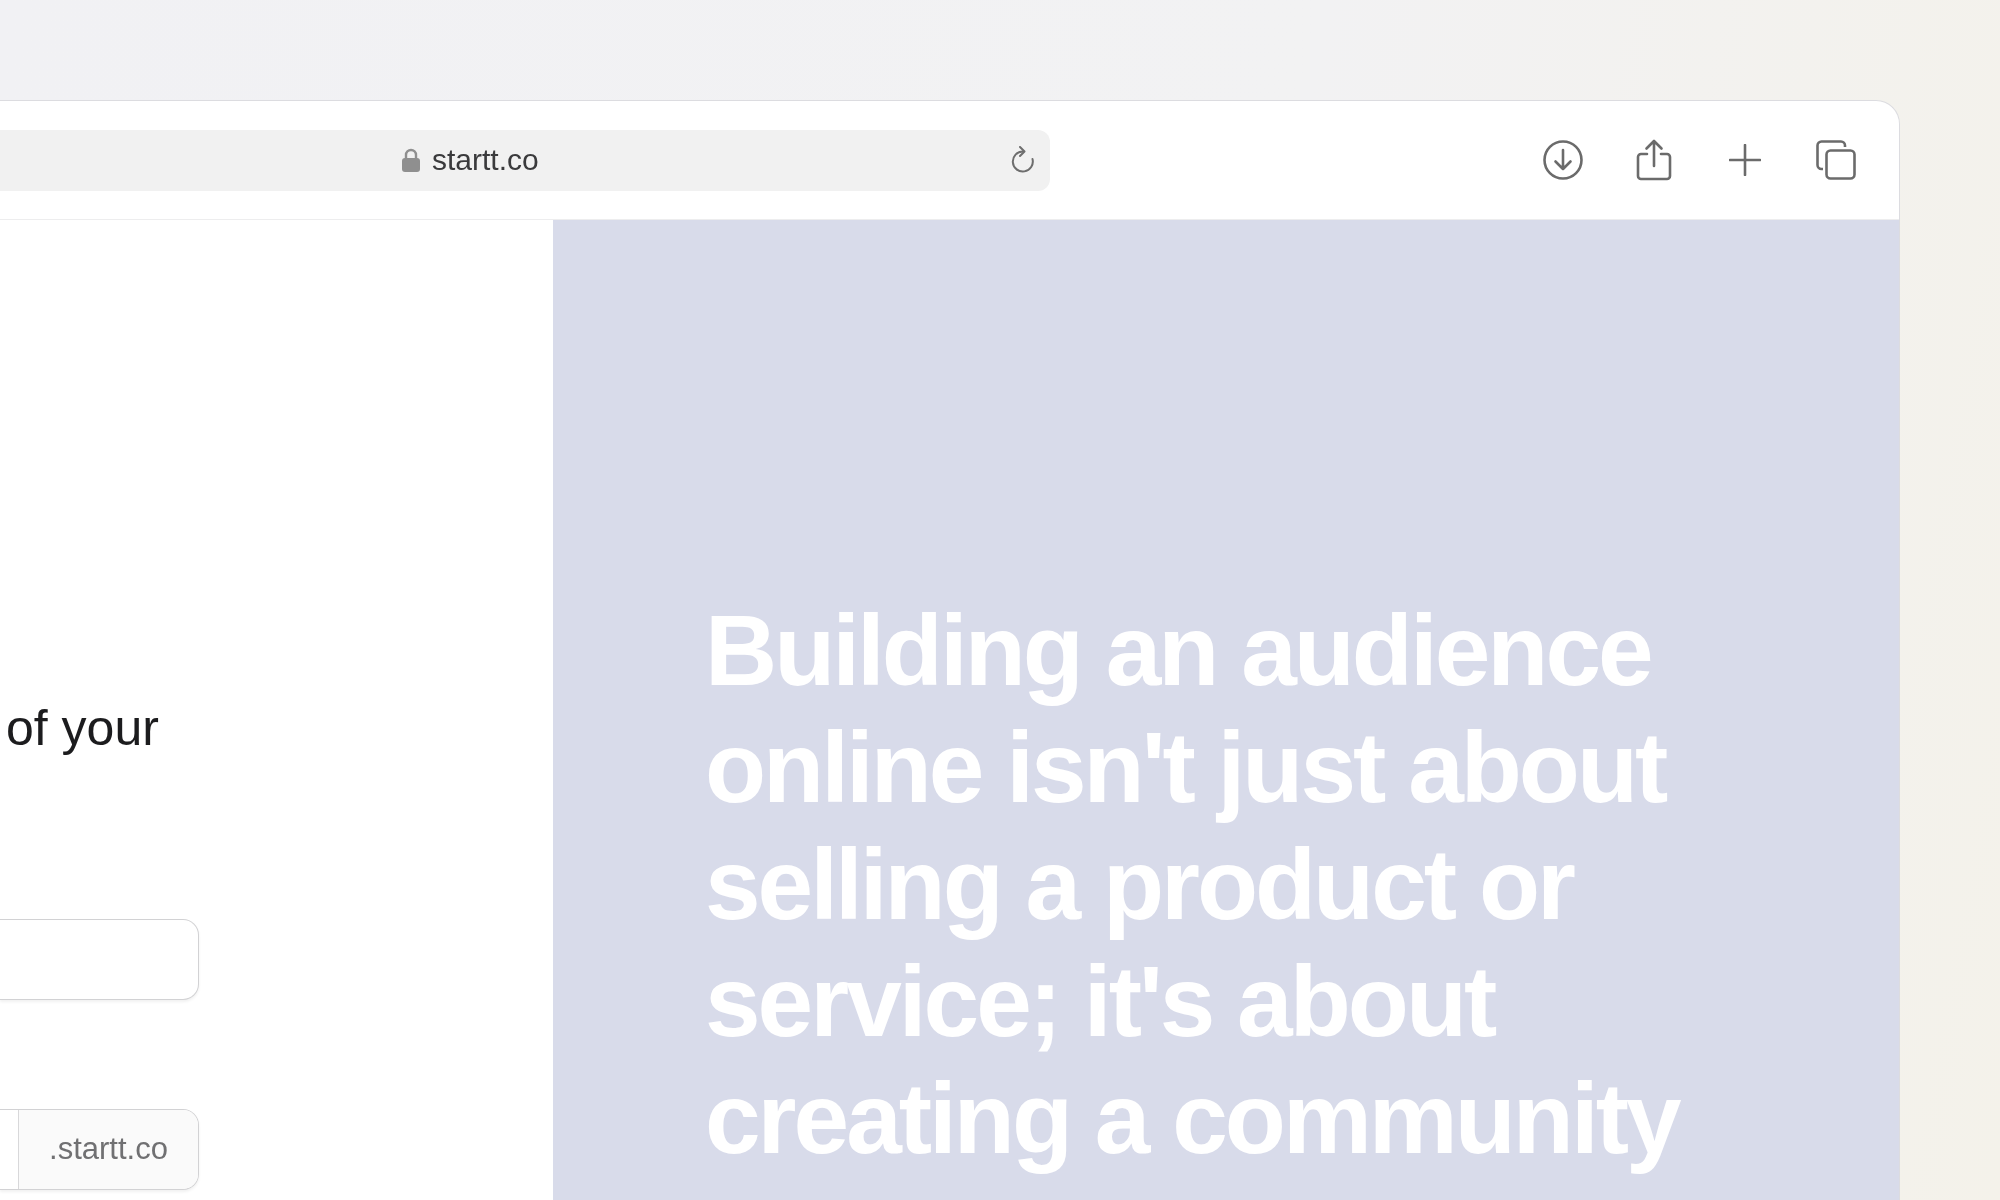  I want to click on reload-icon, so click(1023, 160).